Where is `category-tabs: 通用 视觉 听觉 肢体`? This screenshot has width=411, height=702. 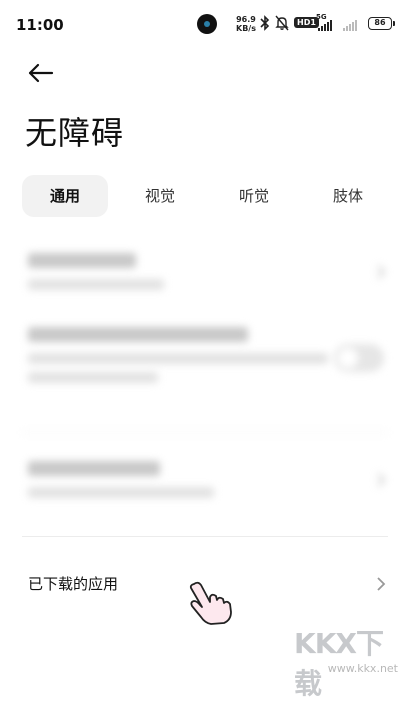 category-tabs: 通用 视觉 听觉 肢体 is located at coordinates (207, 196).